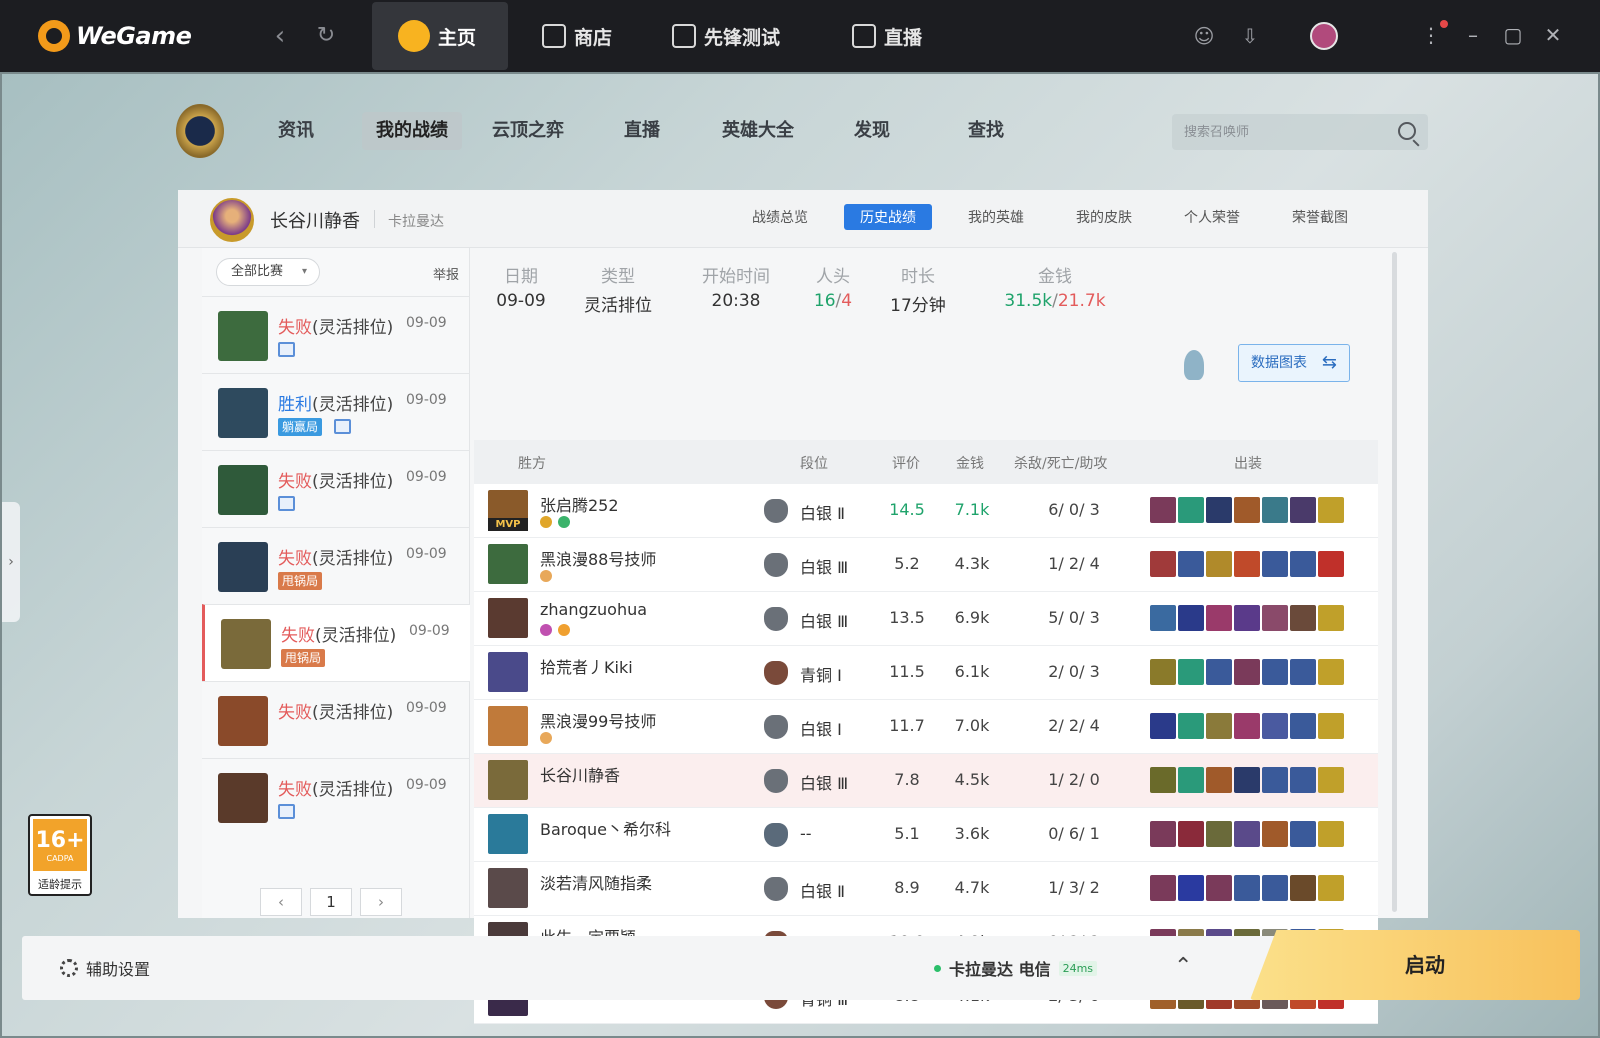 This screenshot has width=1600, height=1038. What do you see at coordinates (336, 643) in the screenshot?
I see `match-list-item: 失败(灵活排位) 09-09 甩锅局` at bounding box center [336, 643].